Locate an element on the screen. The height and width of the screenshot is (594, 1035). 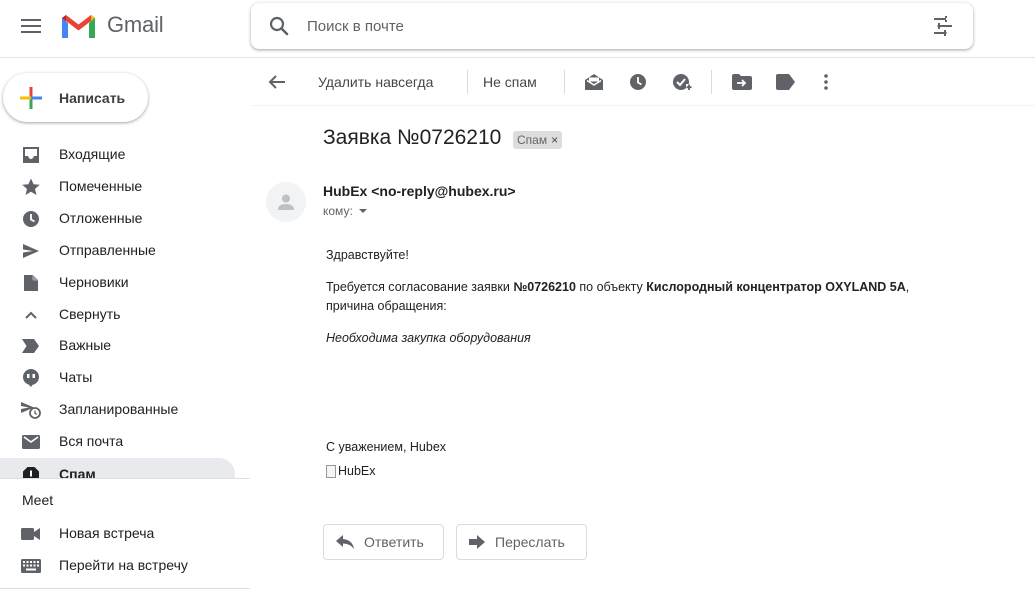
sidebar-item-label: Чаты is located at coordinates (76, 377).